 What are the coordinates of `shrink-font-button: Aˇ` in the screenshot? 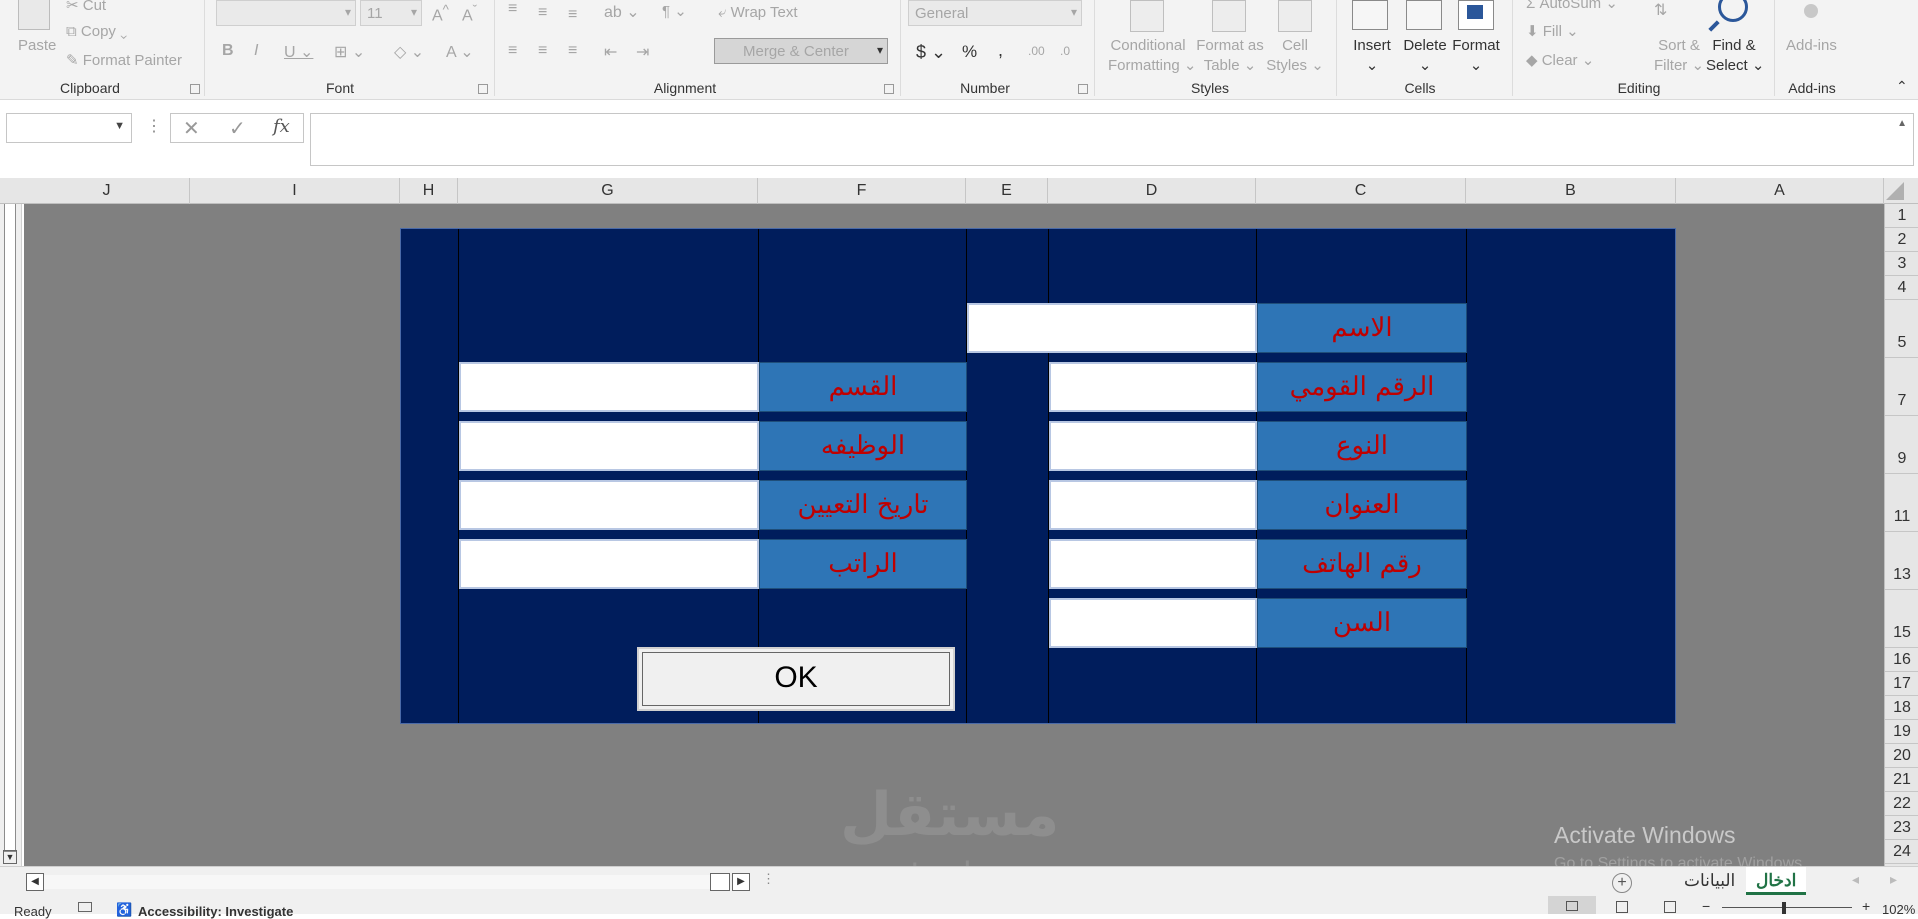 It's located at (469, 13).